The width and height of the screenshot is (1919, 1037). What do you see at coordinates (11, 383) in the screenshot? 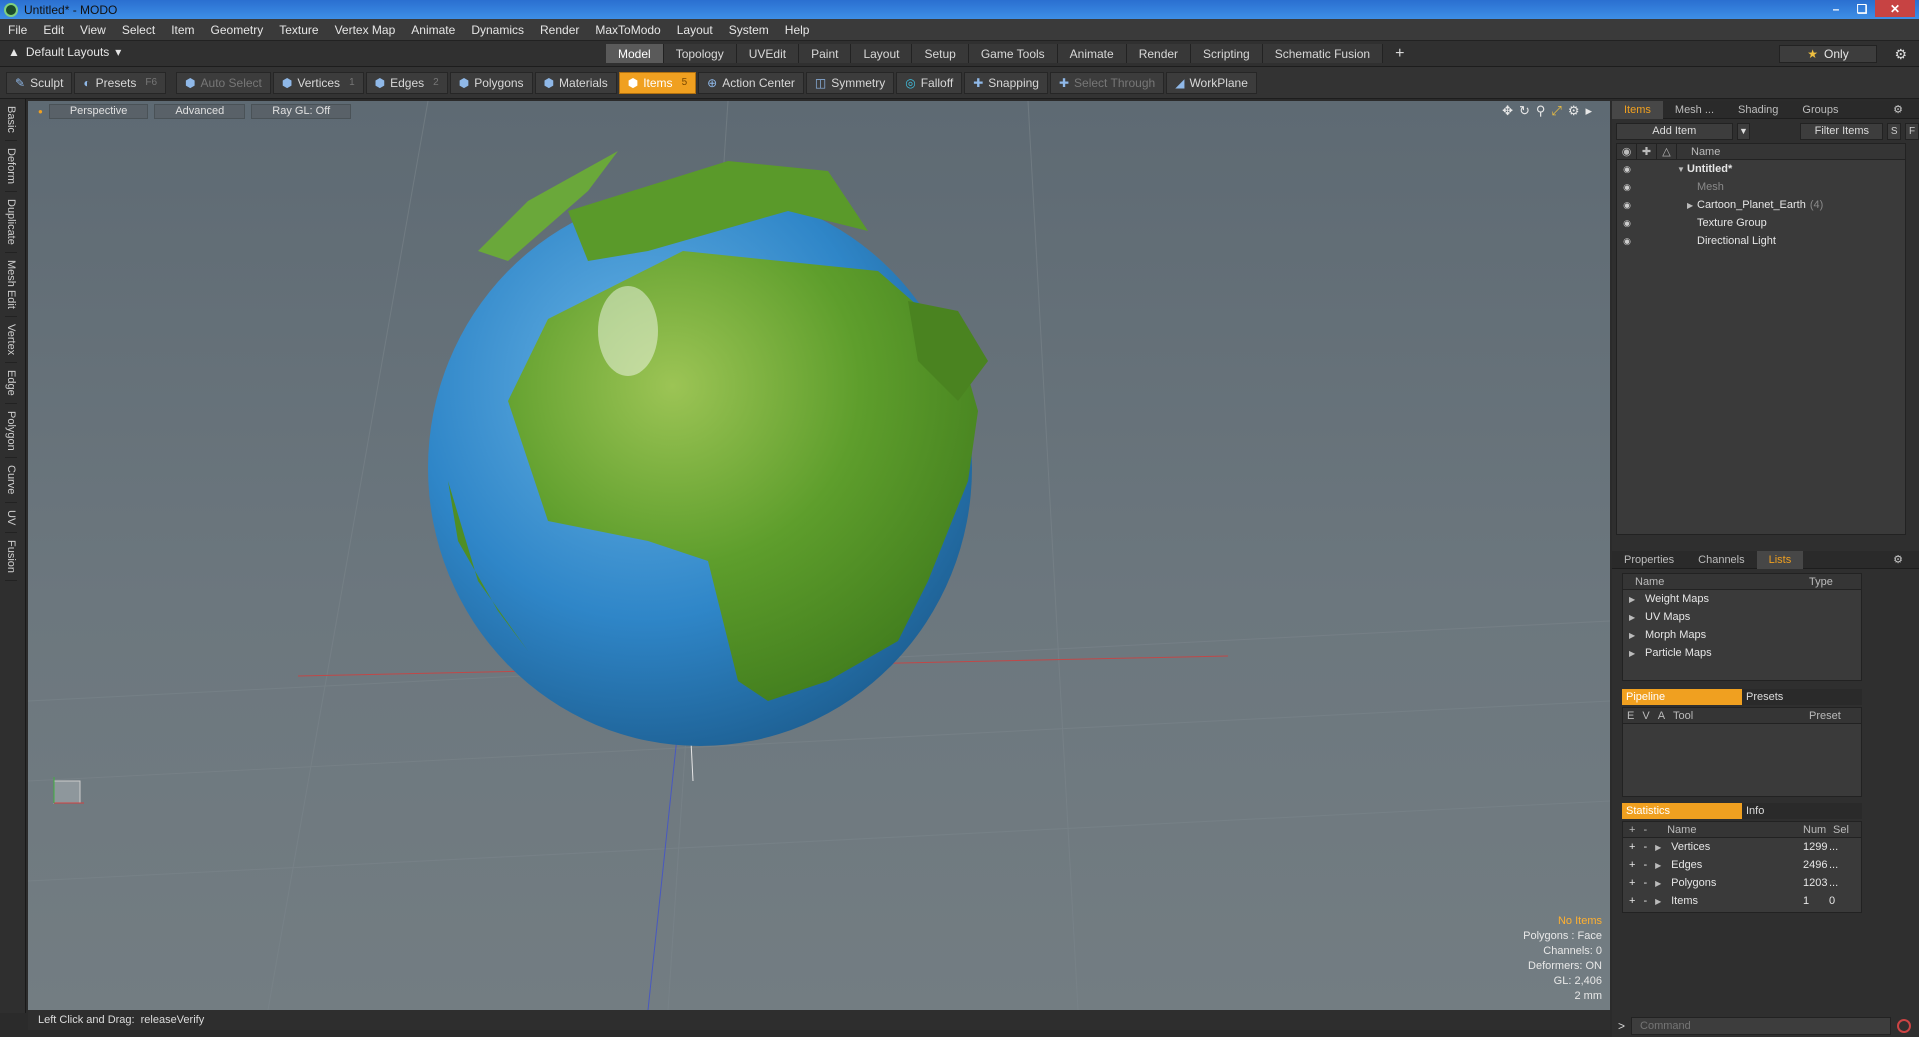
I see `tab-edge: Edge` at bounding box center [11, 383].